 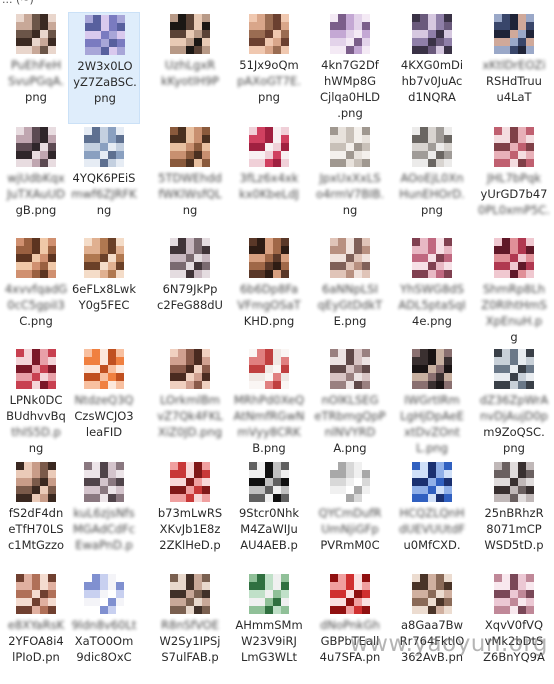 I want to click on file-item: wjUdbKqx JuTXAuUD gB.png, so click(x=36, y=181).